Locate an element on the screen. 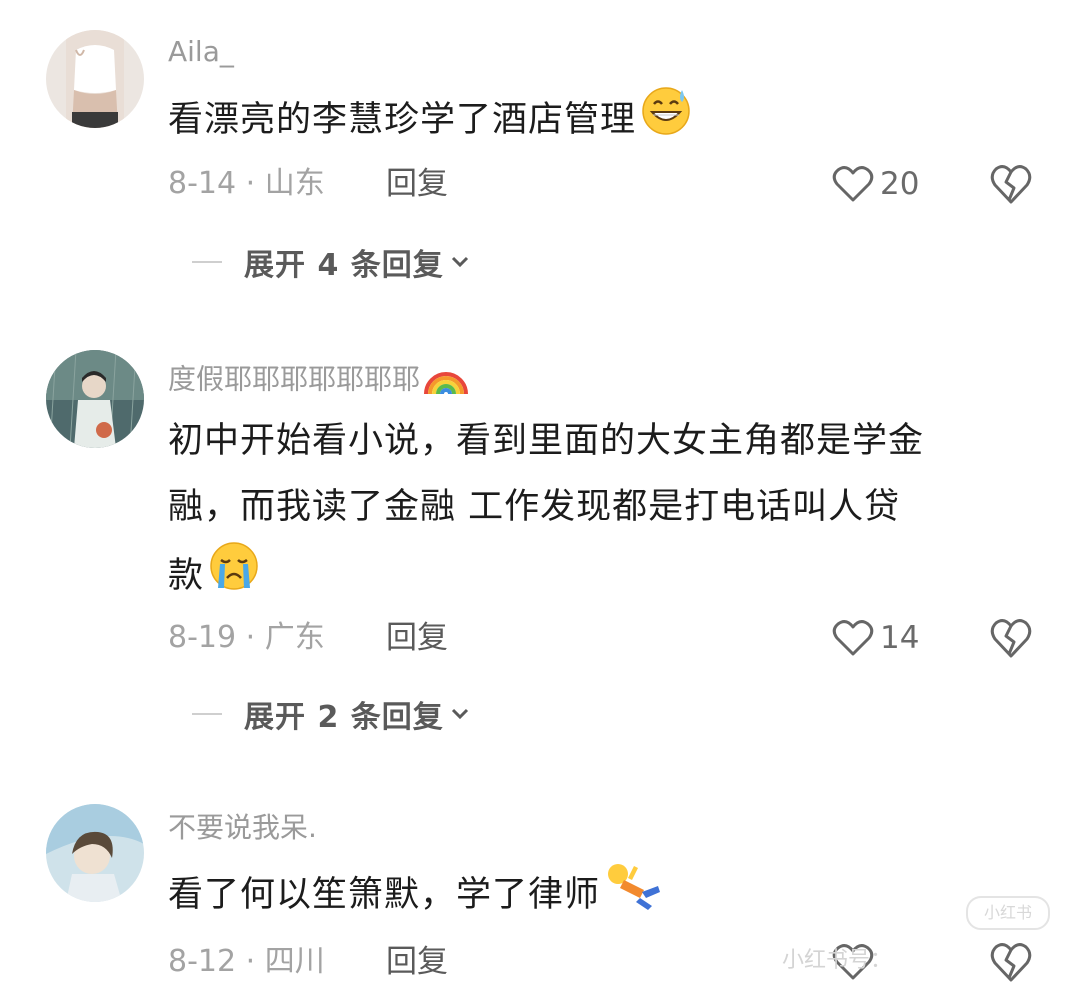  watermark-footer: 小红书号： is located at coordinates (837, 960).